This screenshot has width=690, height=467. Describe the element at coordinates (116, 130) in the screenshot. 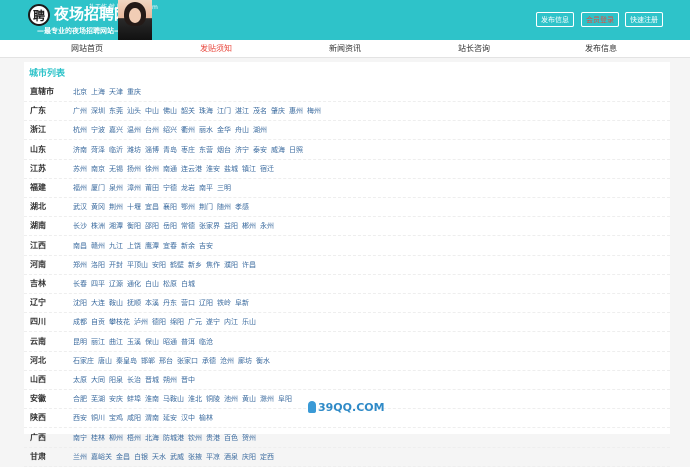

I see `city-link: 嘉兴` at that location.